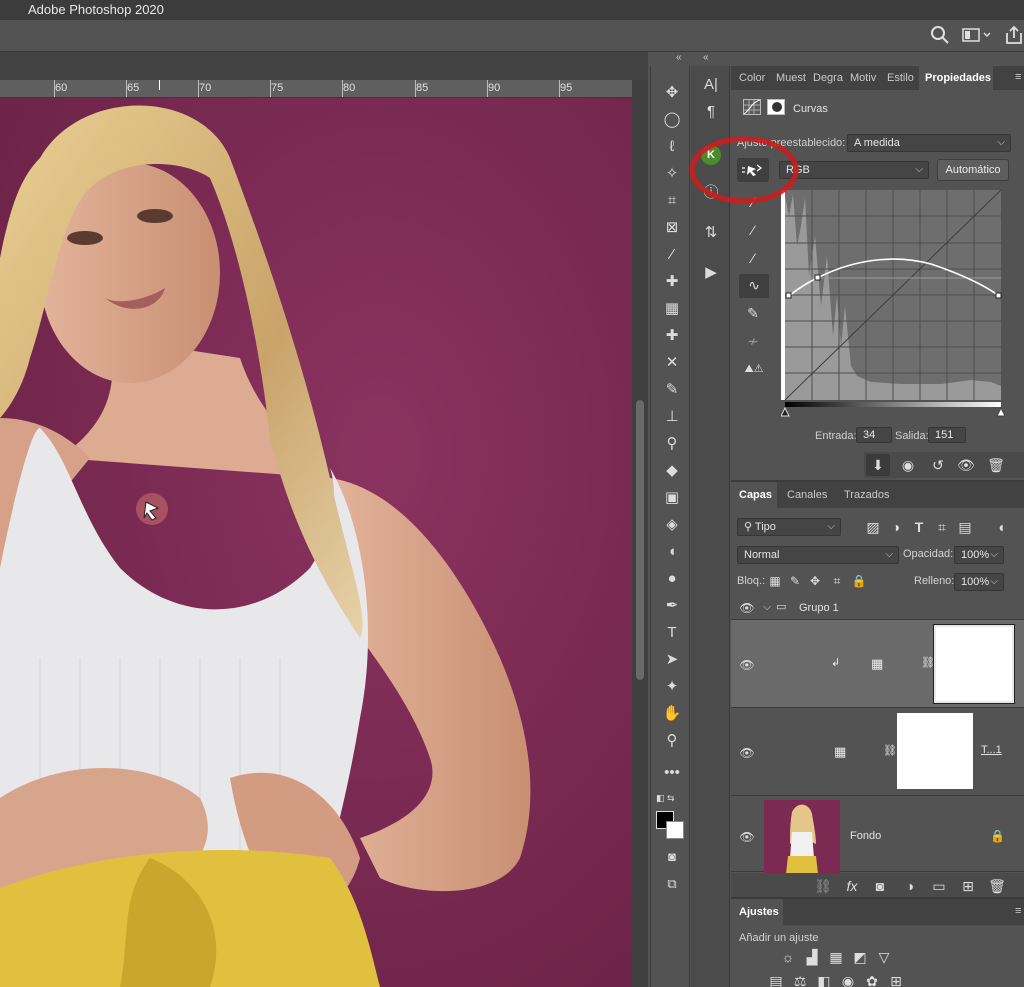 The height and width of the screenshot is (987, 1024). What do you see at coordinates (788, 957) in the screenshot?
I see `brightness-icon: ☼` at bounding box center [788, 957].